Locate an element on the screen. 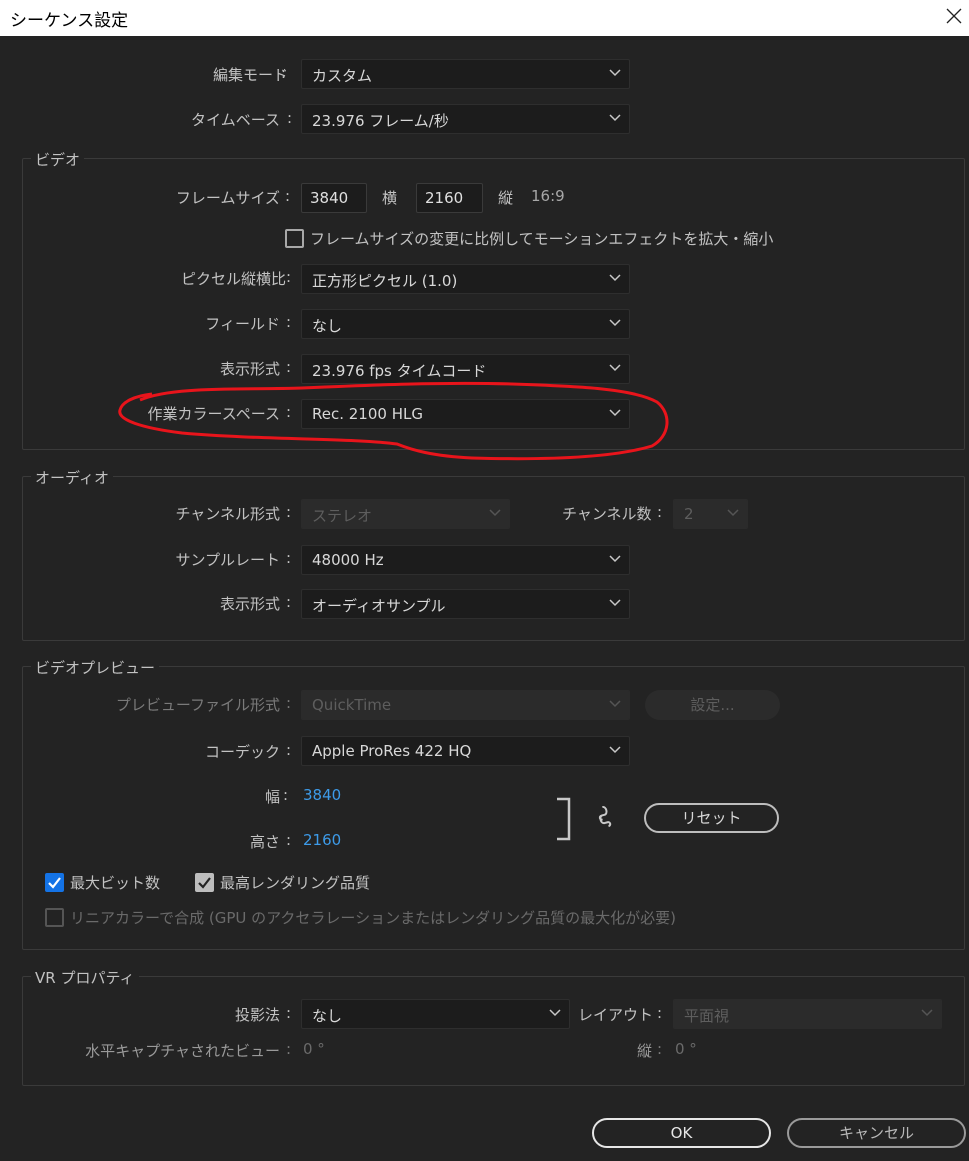 This screenshot has height=1161, width=969. vr-layout-dropdown: 平面視 is located at coordinates (807, 1014).